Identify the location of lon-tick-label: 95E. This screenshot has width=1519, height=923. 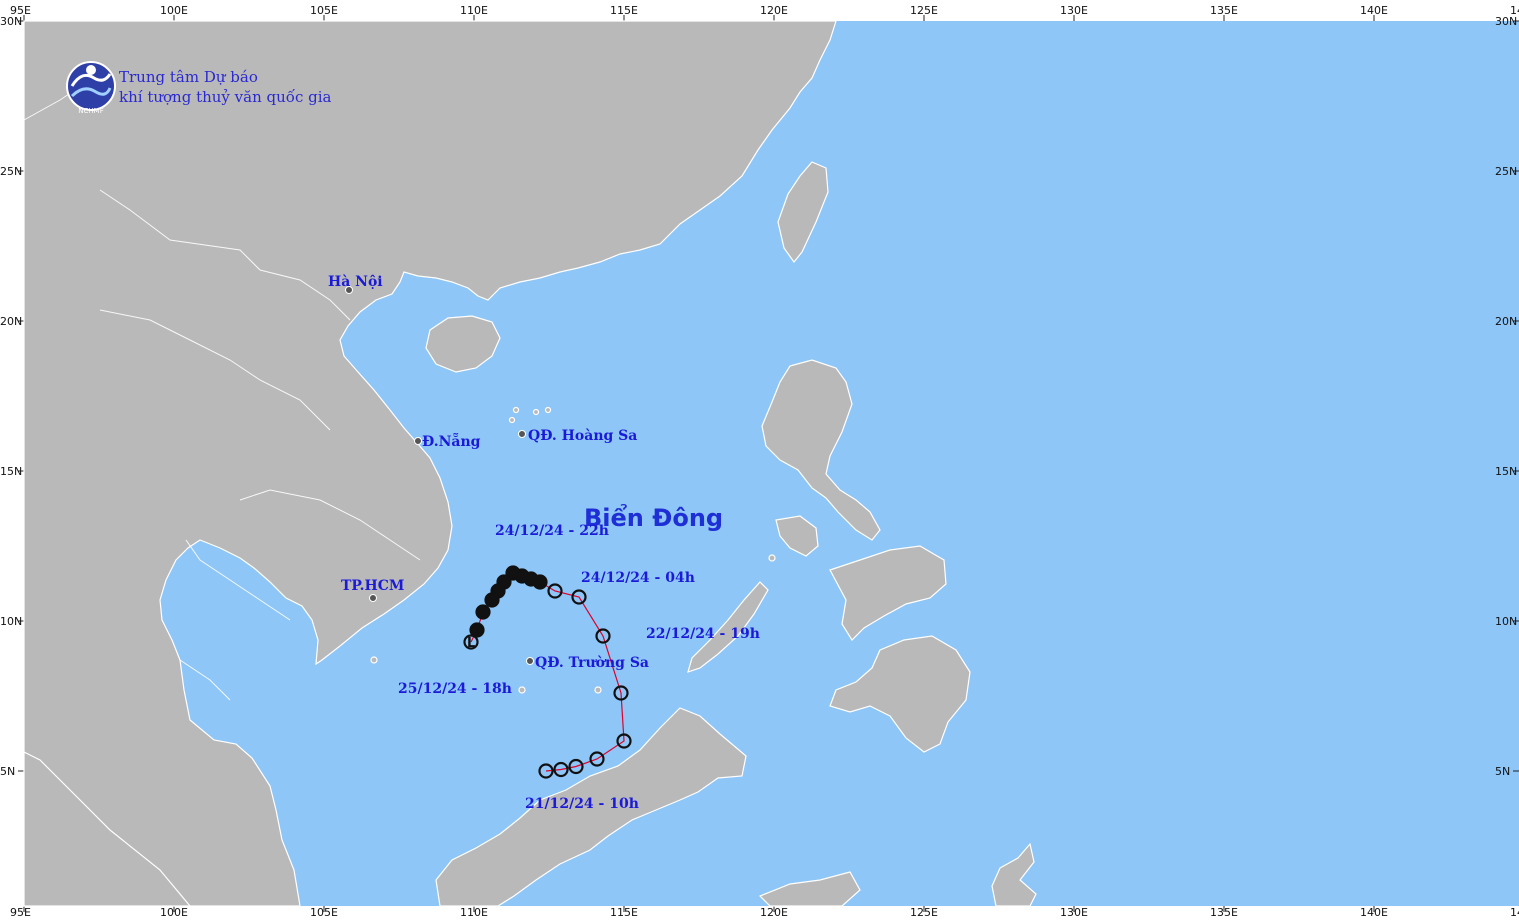
(20, 912).